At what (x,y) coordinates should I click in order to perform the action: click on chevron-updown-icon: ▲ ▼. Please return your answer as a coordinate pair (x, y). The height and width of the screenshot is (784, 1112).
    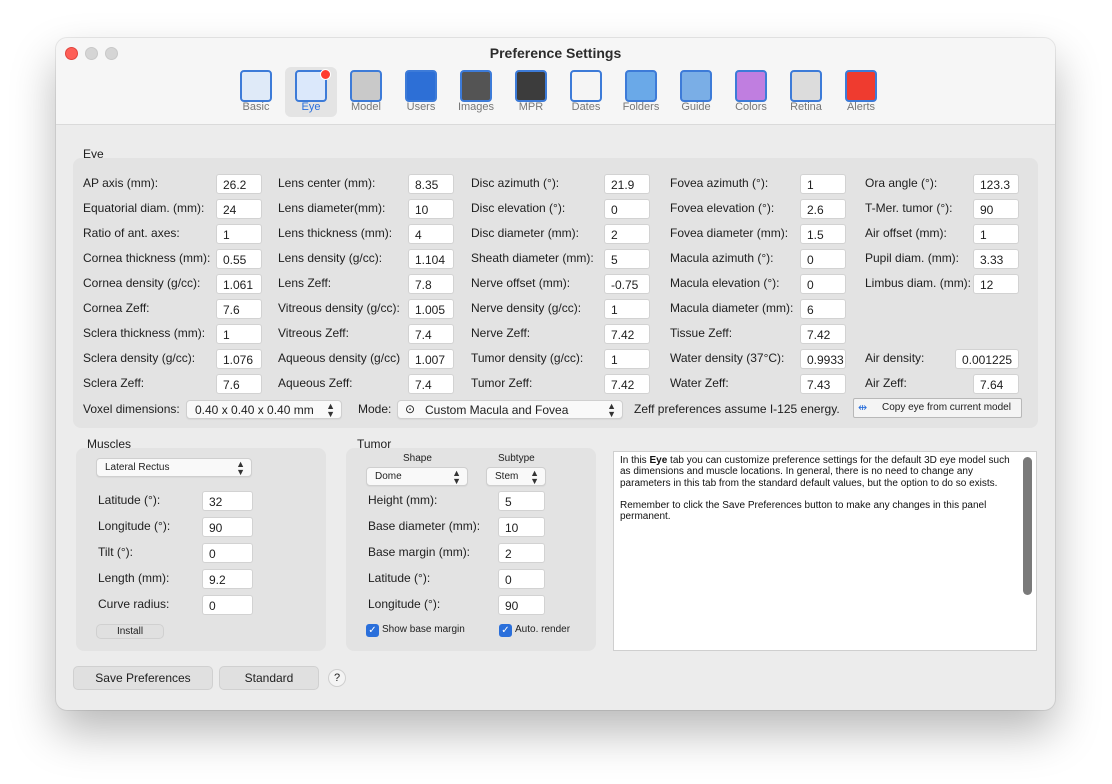
    Looking at the image, I should click on (240, 468).